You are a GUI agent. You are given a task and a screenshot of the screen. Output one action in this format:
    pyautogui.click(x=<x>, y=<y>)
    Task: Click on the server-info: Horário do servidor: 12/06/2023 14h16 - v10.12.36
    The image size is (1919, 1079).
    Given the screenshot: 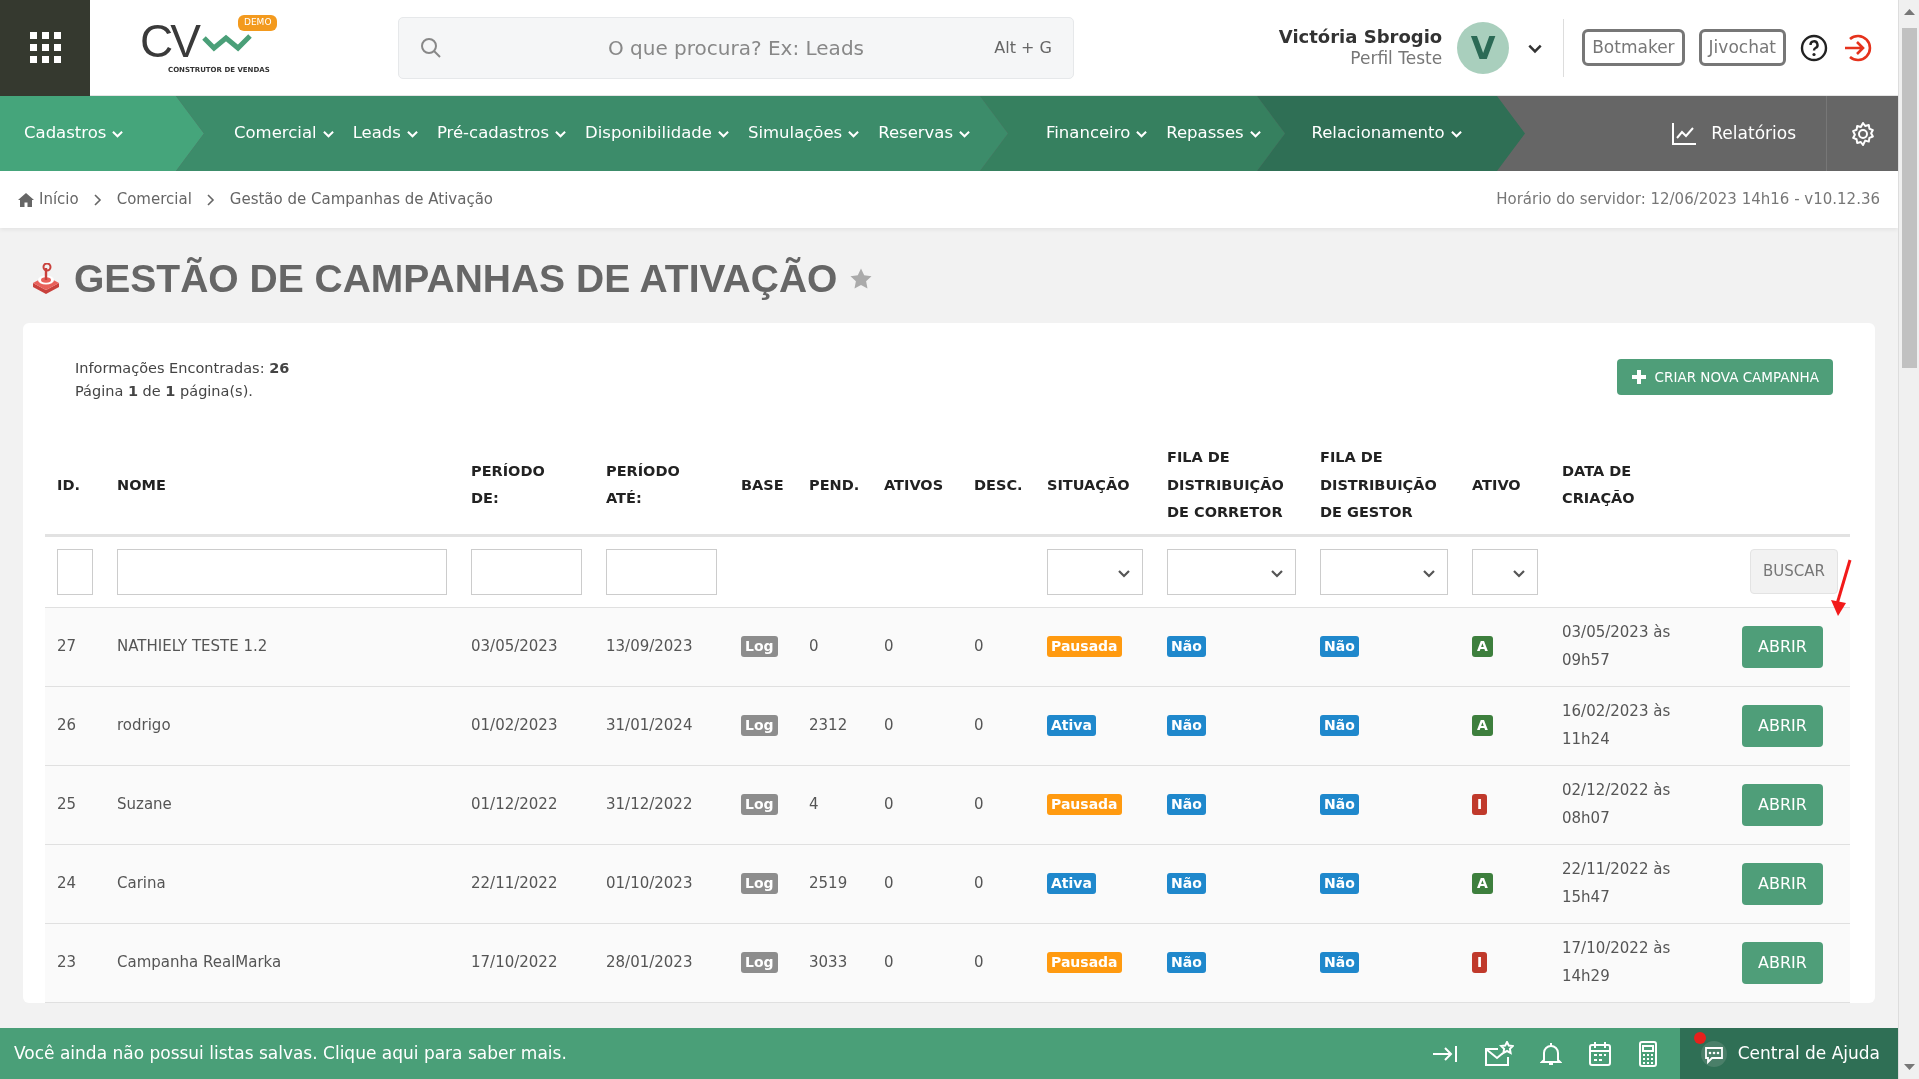 What is the action you would take?
    pyautogui.click(x=1688, y=200)
    